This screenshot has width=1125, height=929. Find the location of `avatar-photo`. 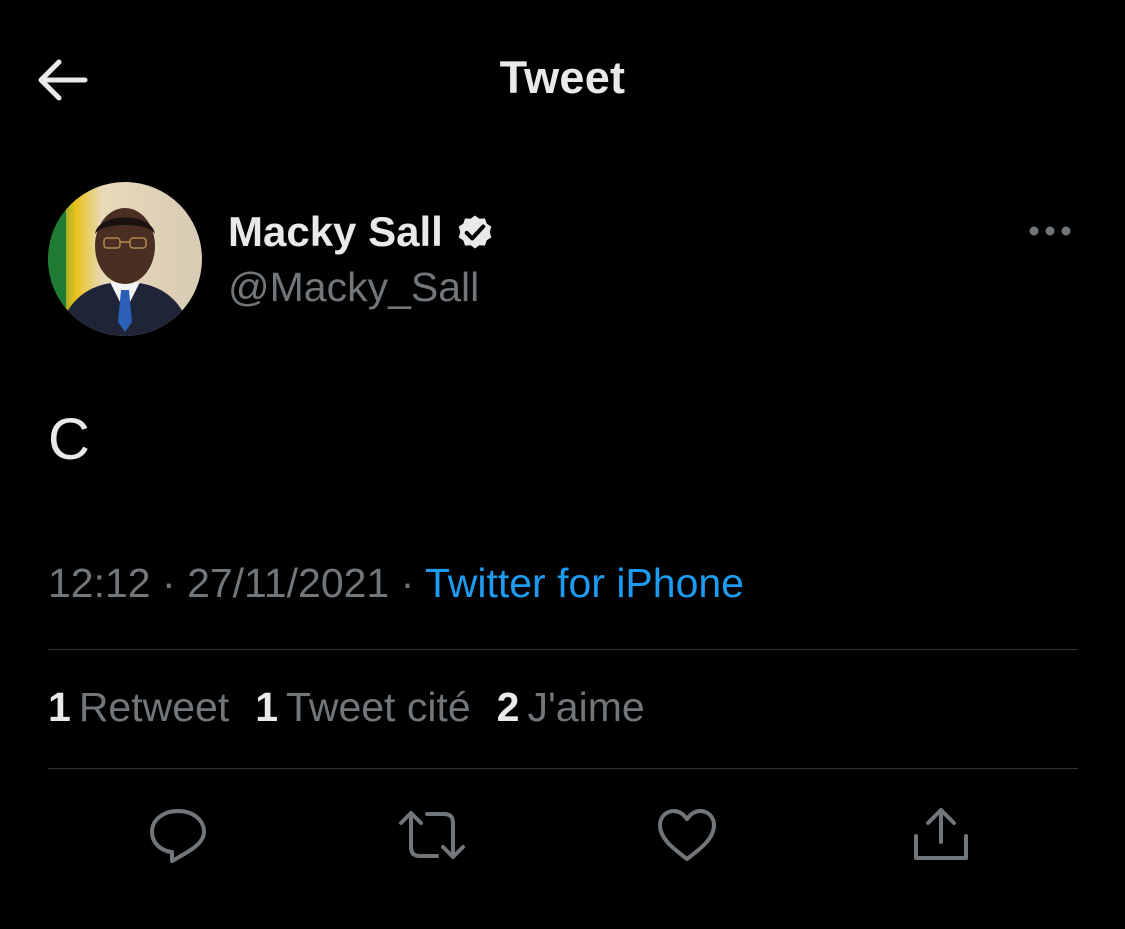

avatar-photo is located at coordinates (125, 259).